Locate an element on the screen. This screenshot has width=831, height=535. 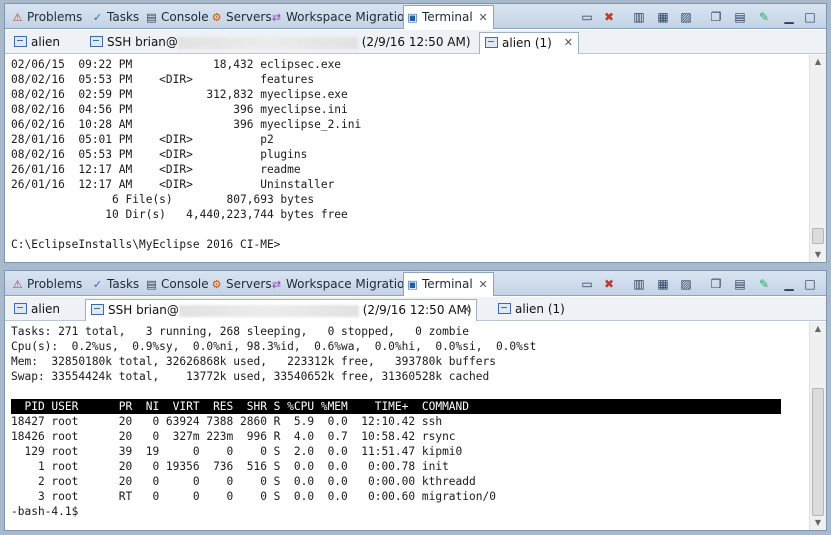
tab-label: Console is located at coordinates (185, 17).